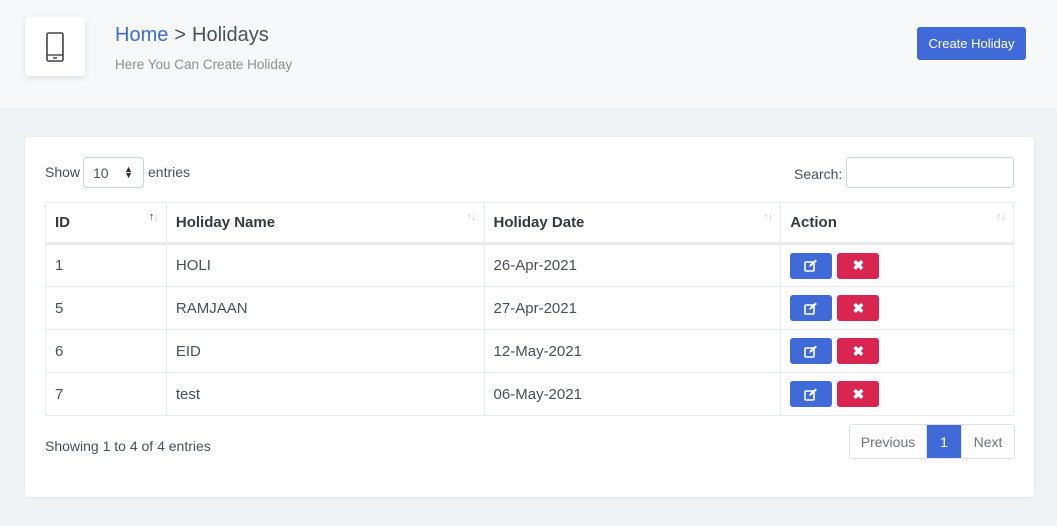  Describe the element at coordinates (987, 441) in the screenshot. I see `pagination-next-button: Next` at that location.